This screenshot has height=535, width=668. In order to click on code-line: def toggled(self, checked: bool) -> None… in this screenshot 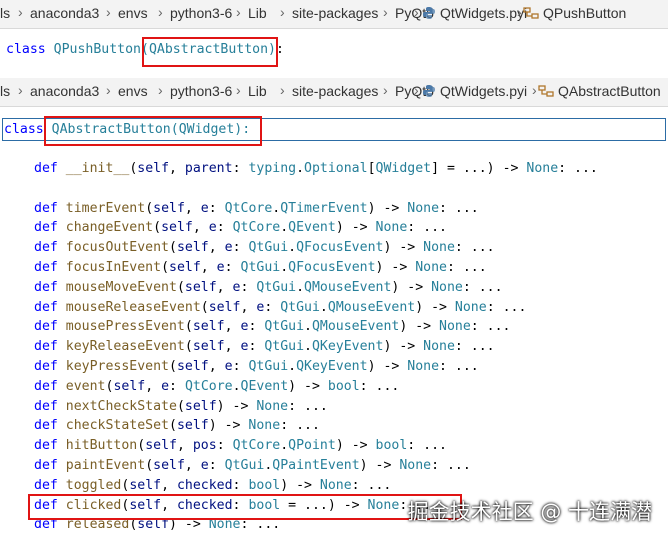, I will do `click(213, 485)`.